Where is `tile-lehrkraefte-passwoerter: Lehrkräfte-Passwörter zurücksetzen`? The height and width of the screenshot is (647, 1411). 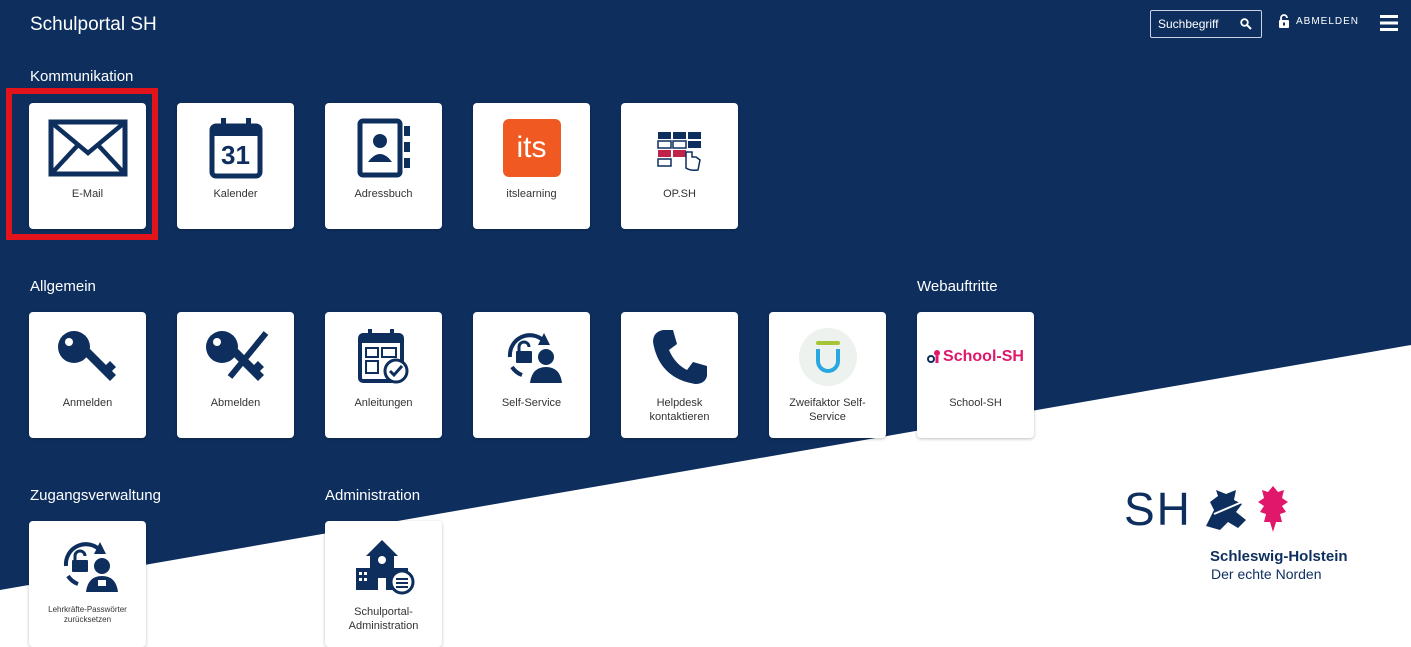
tile-lehrkraefte-passwoerter: Lehrkräfte-Passwörter zurücksetzen is located at coordinates (87, 584).